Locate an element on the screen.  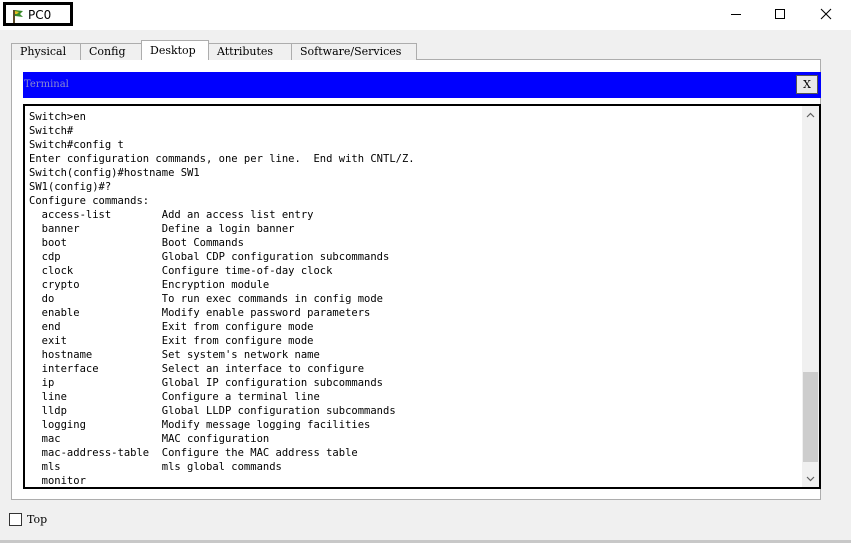
maximize-button is located at coordinates (780, 14).